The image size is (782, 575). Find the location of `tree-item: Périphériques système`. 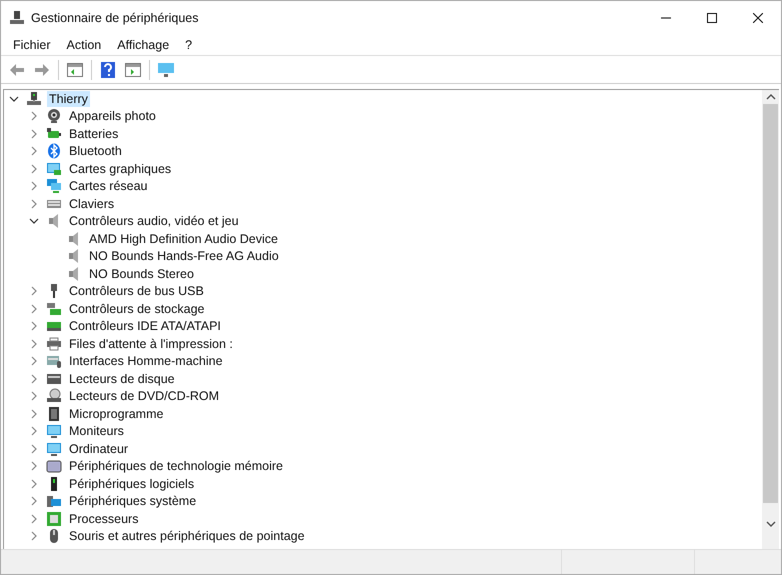

tree-item: Périphériques système is located at coordinates (132, 501).